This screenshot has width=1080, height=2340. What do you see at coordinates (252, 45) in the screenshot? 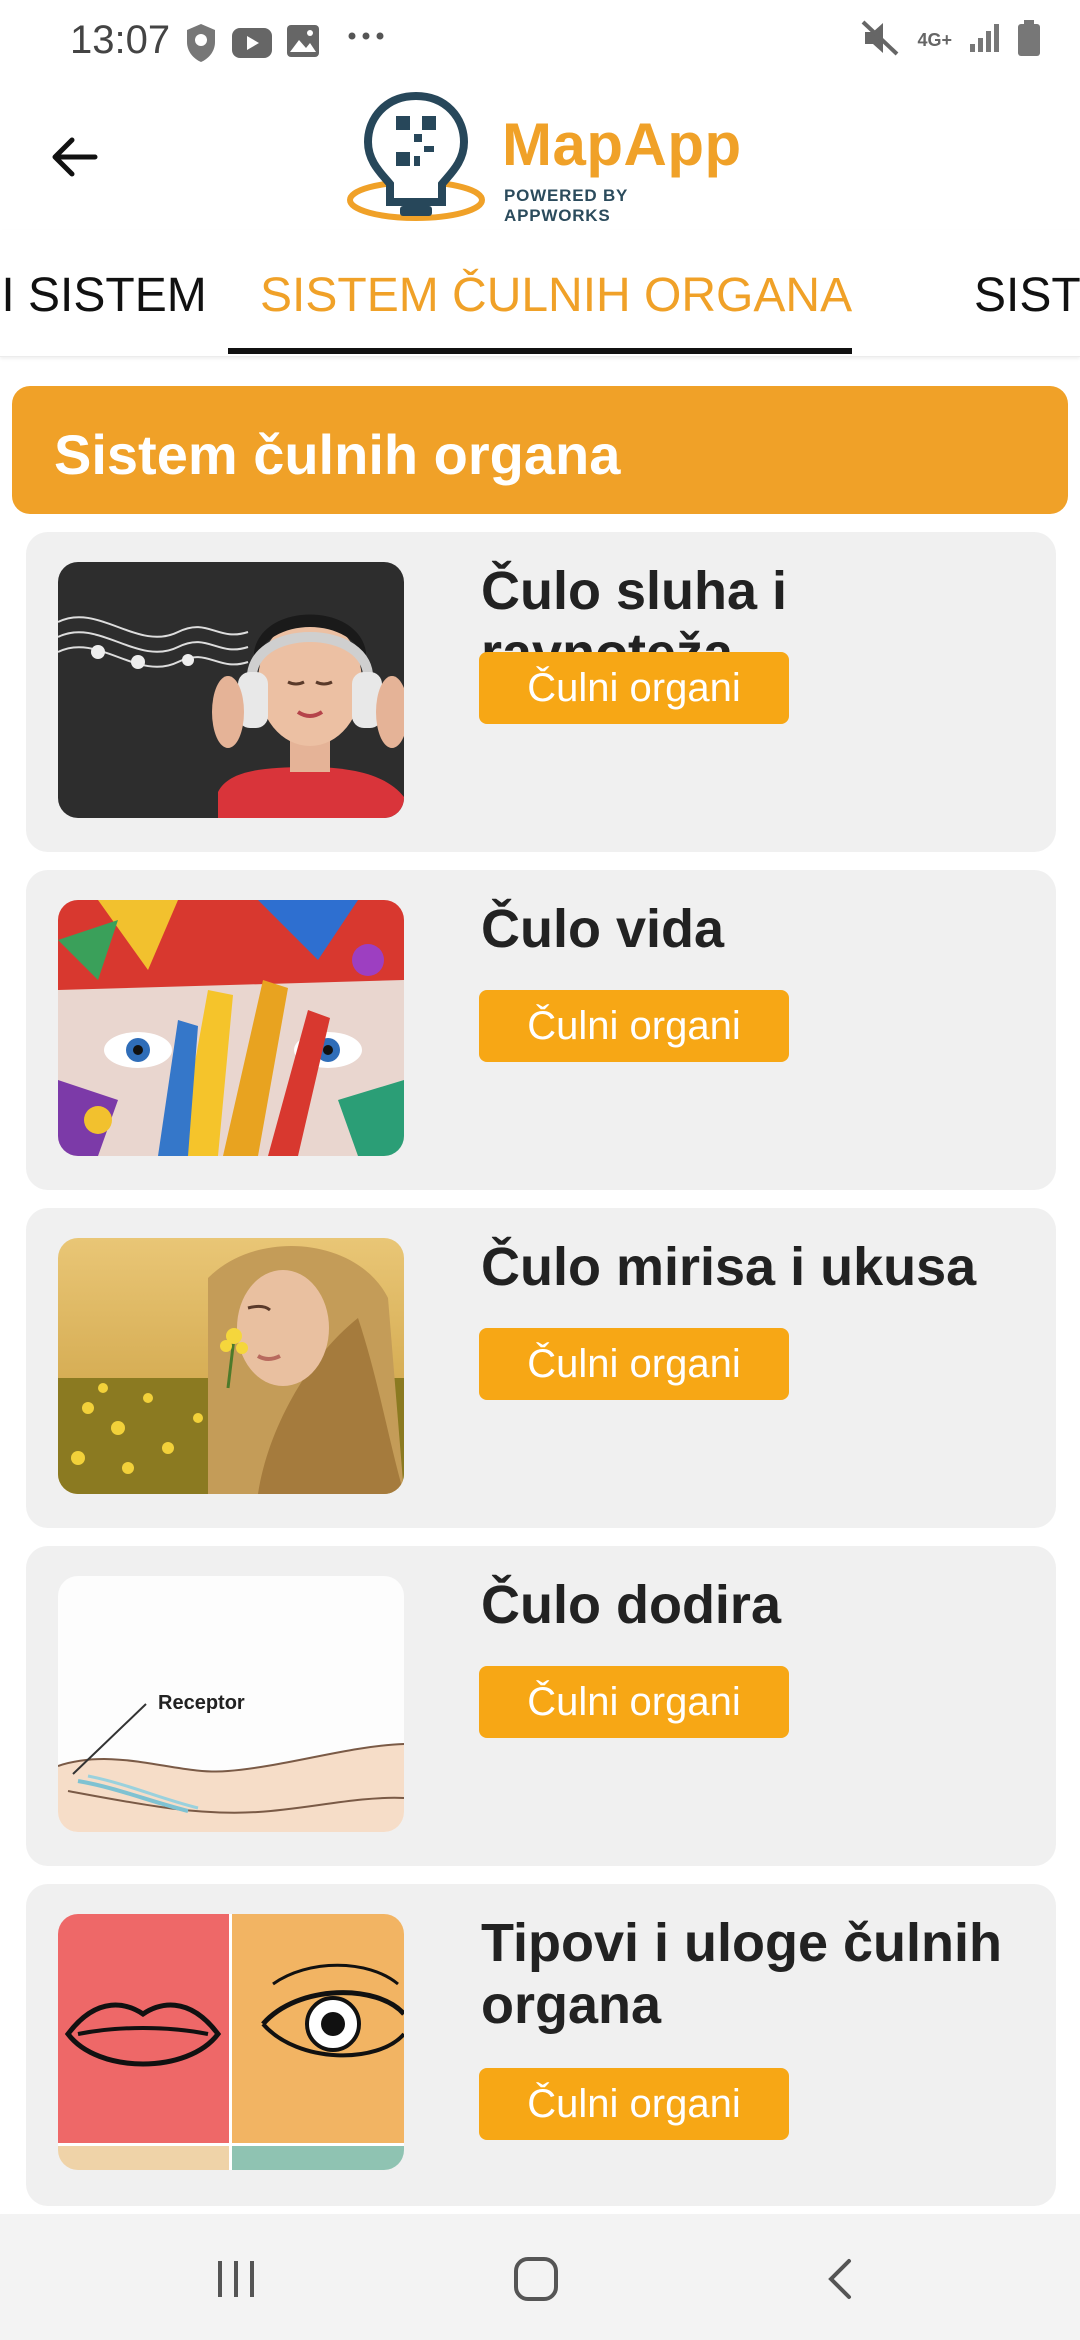
I see `youtube-icon` at bounding box center [252, 45].